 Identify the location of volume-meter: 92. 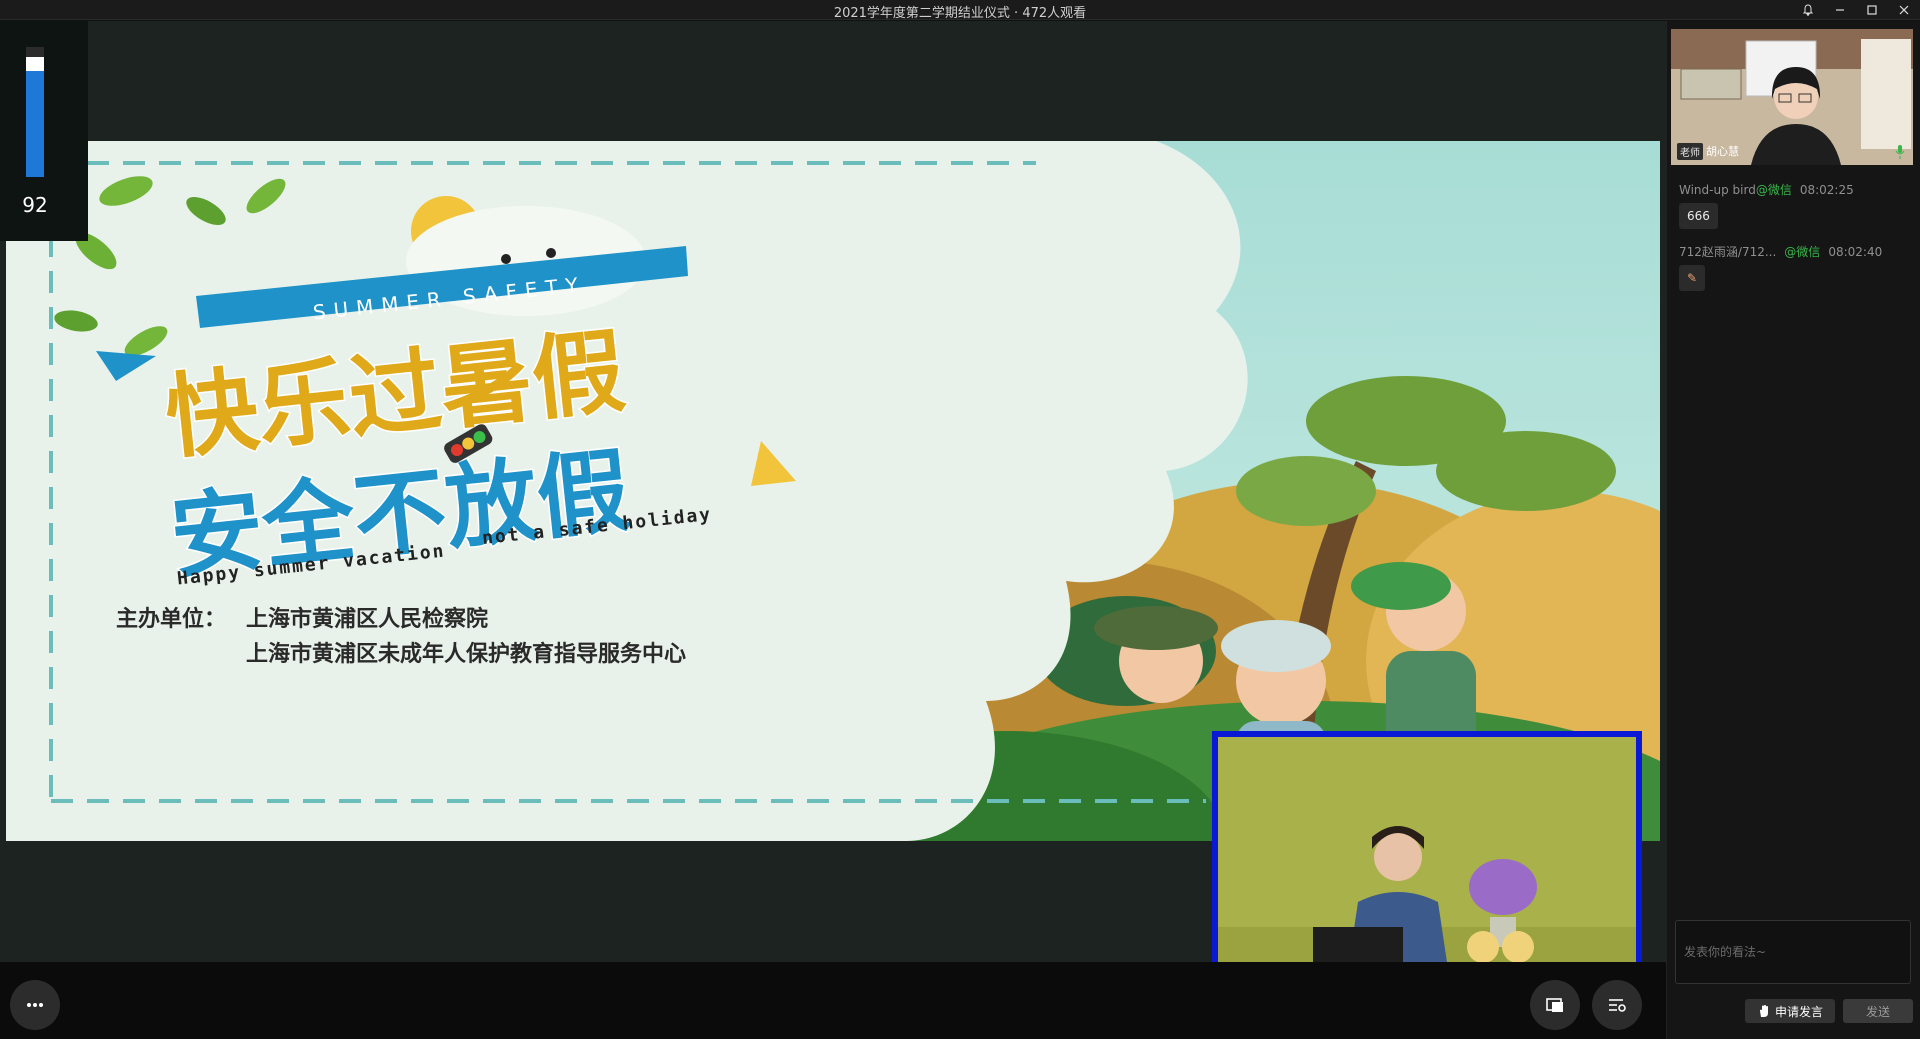
(44, 131).